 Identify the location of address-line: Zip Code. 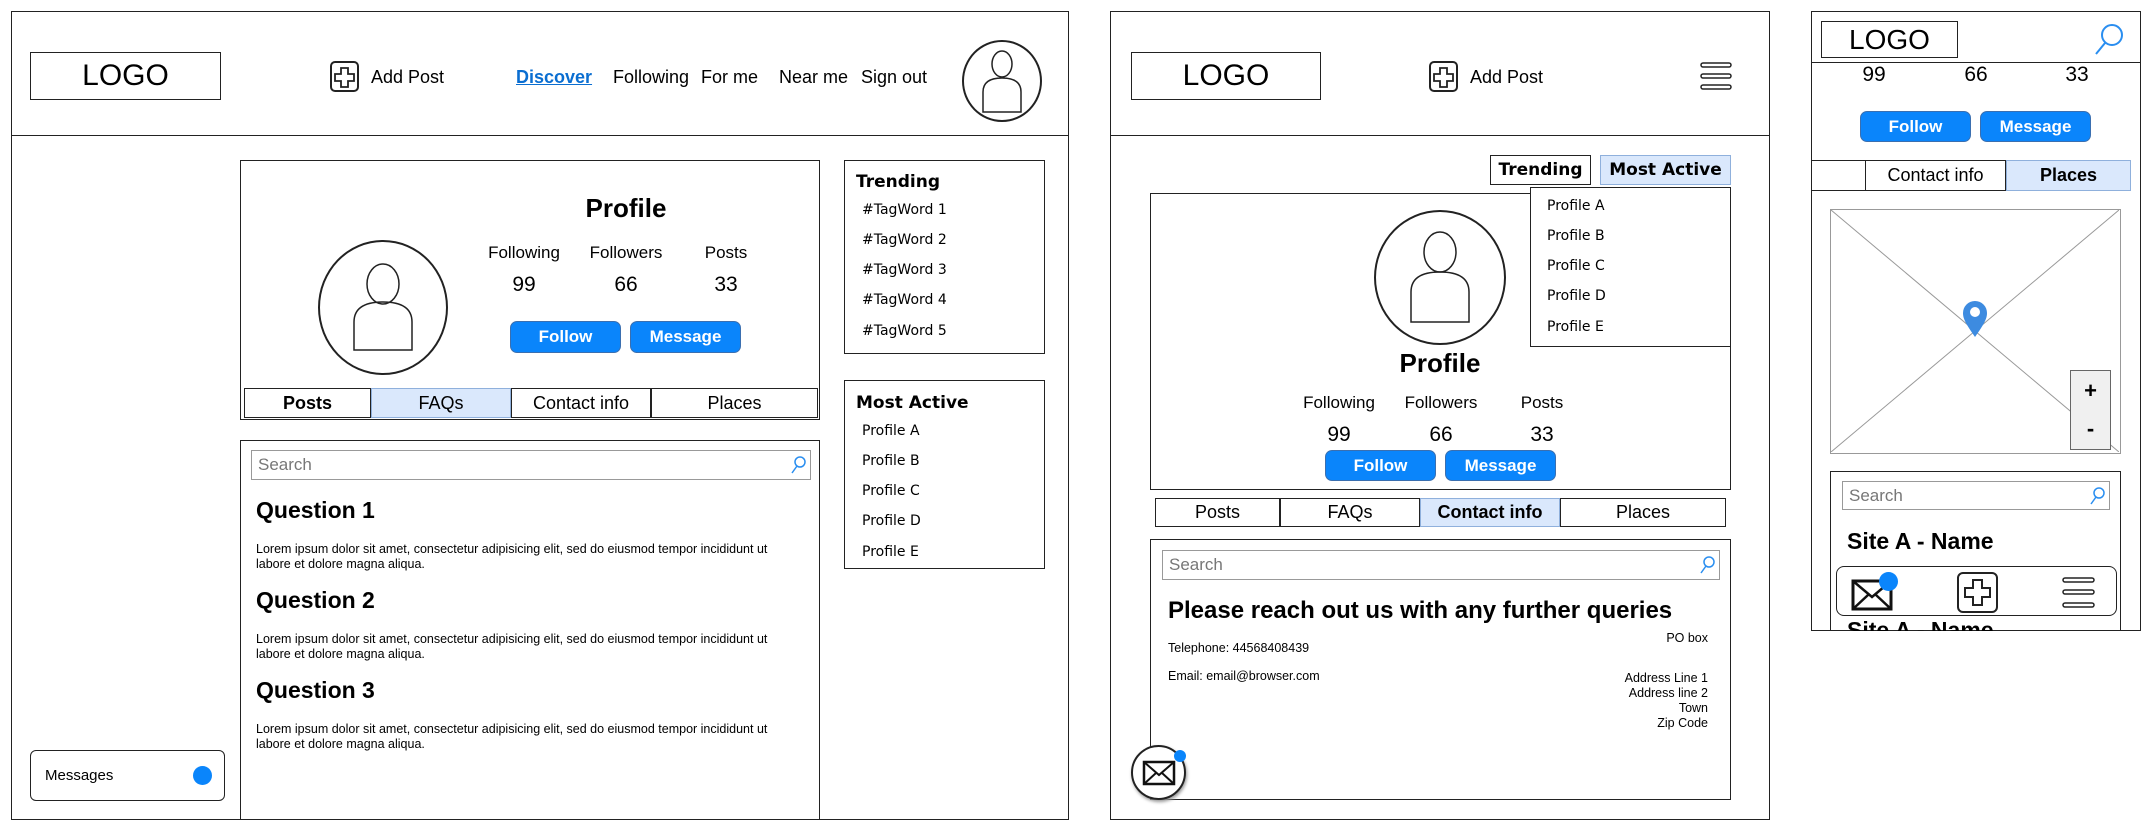
(1682, 723).